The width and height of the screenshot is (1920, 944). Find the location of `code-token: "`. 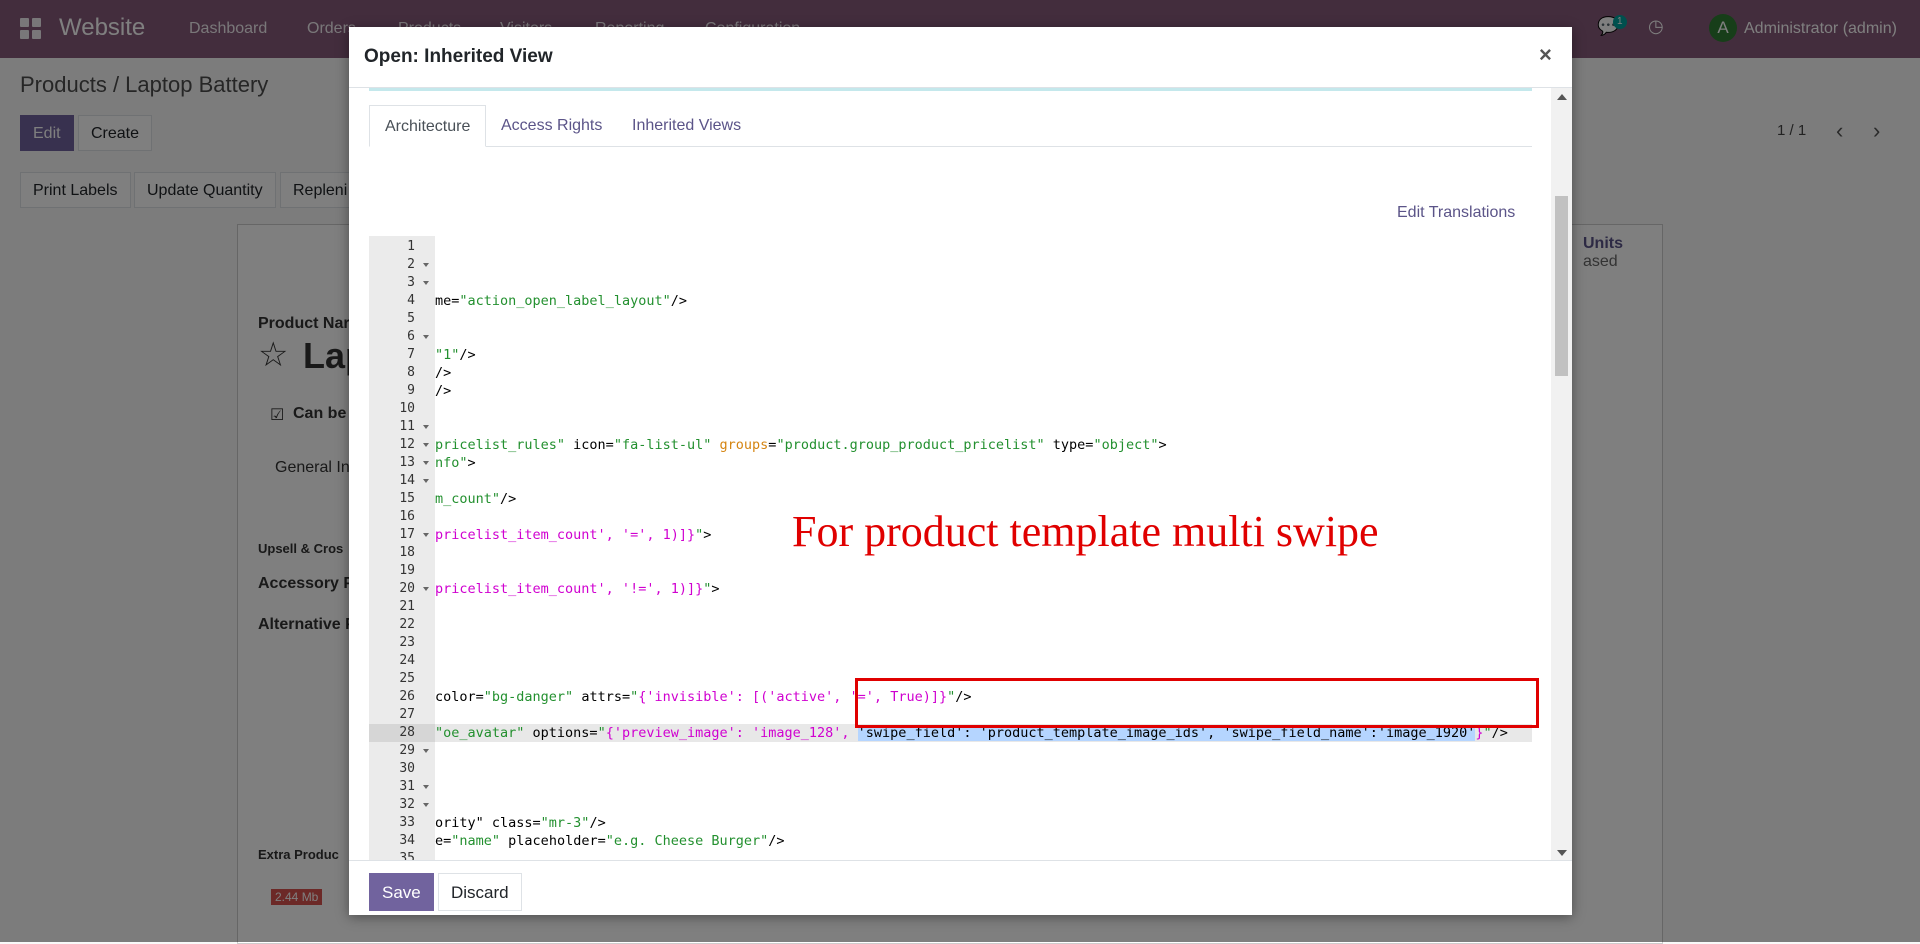

code-token: " is located at coordinates (601, 733).